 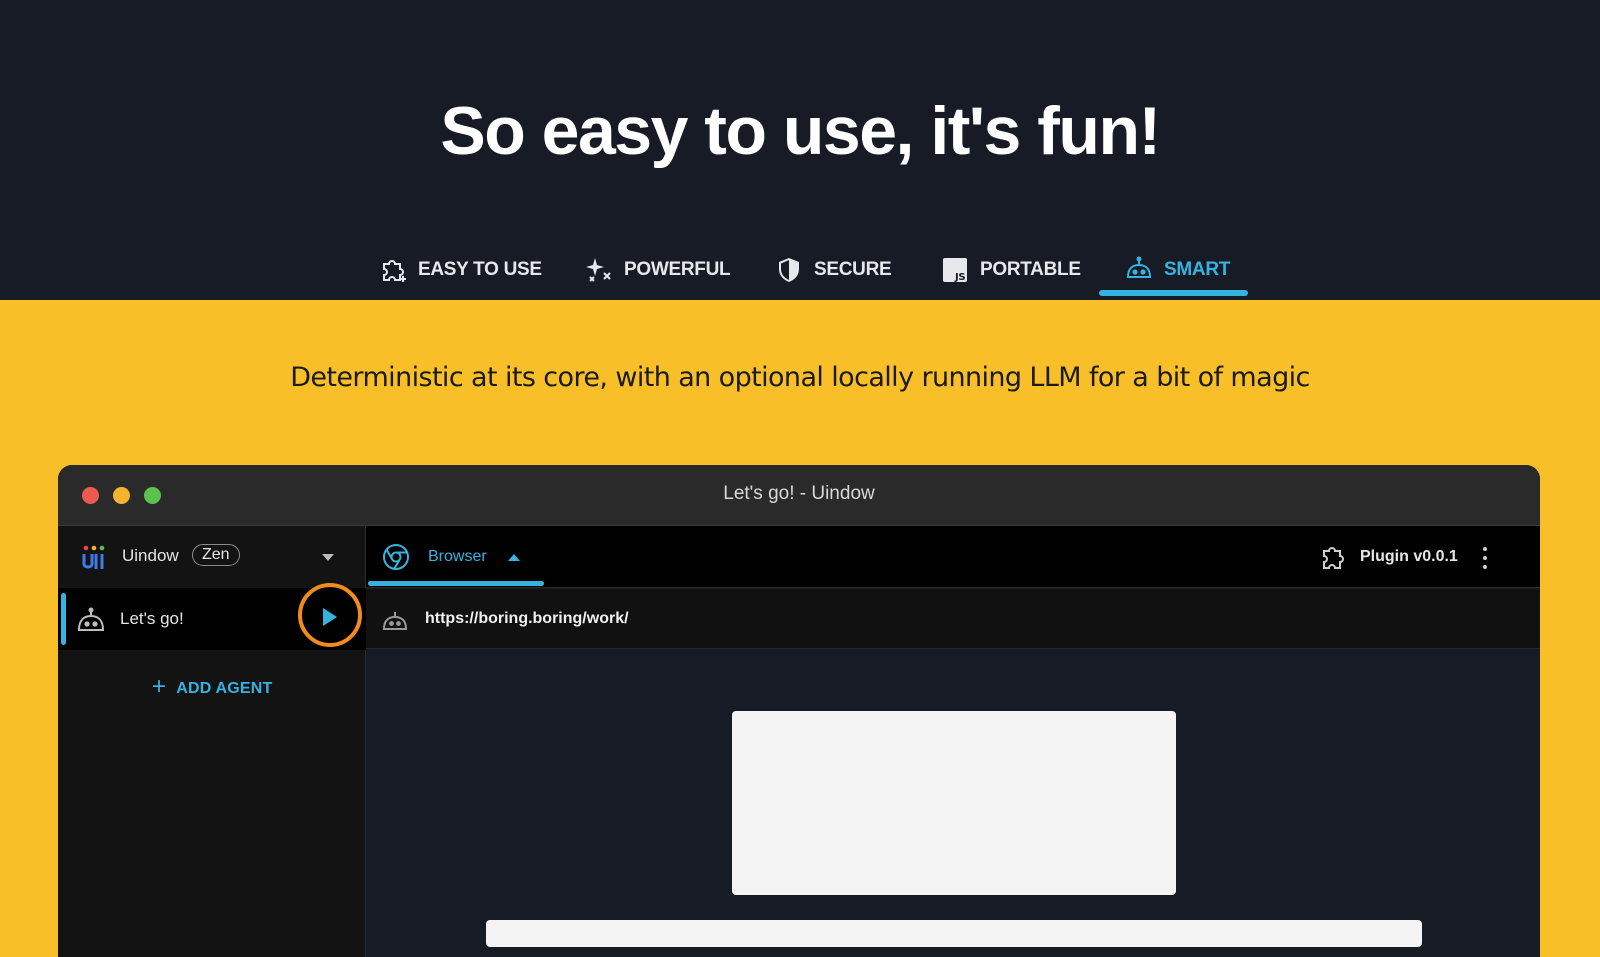 I want to click on hero-title: So easy to use, it's fun!, so click(x=800, y=131).